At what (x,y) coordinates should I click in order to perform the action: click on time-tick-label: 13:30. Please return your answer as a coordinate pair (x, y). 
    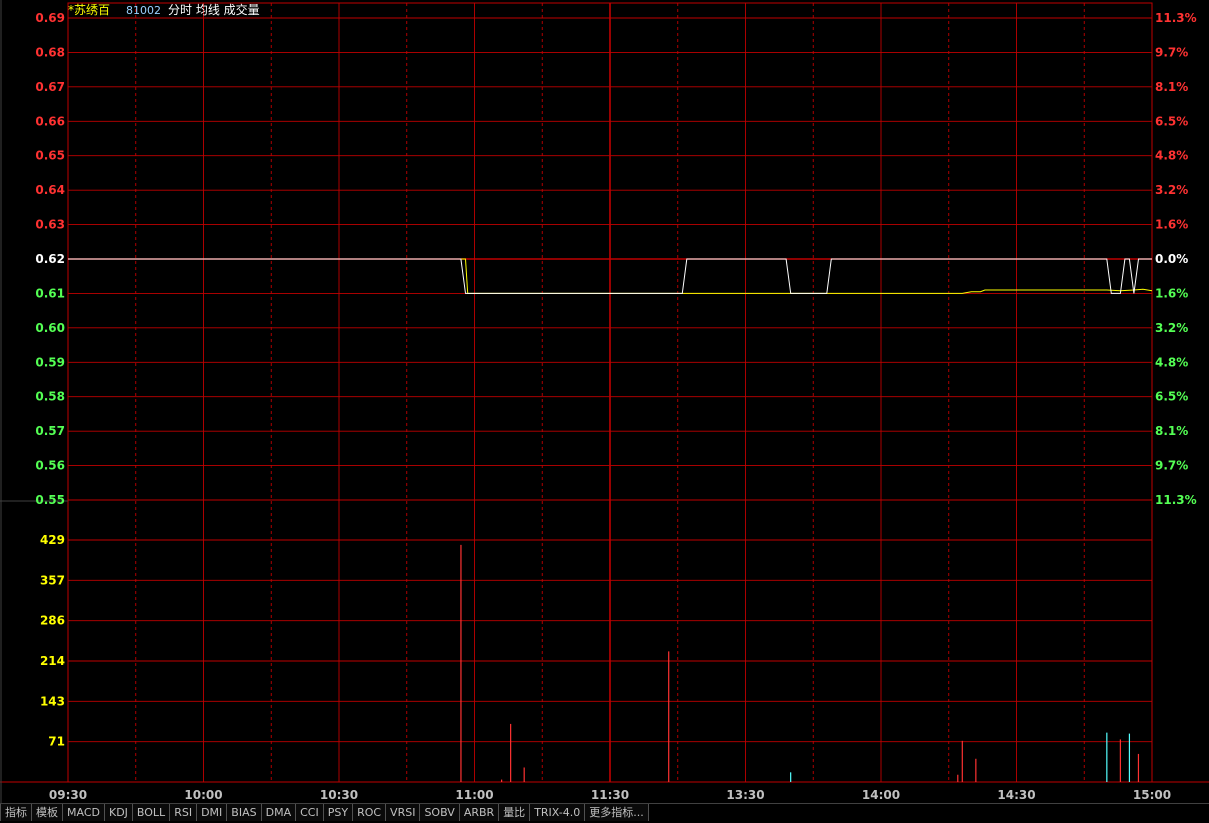
    Looking at the image, I should click on (745, 795).